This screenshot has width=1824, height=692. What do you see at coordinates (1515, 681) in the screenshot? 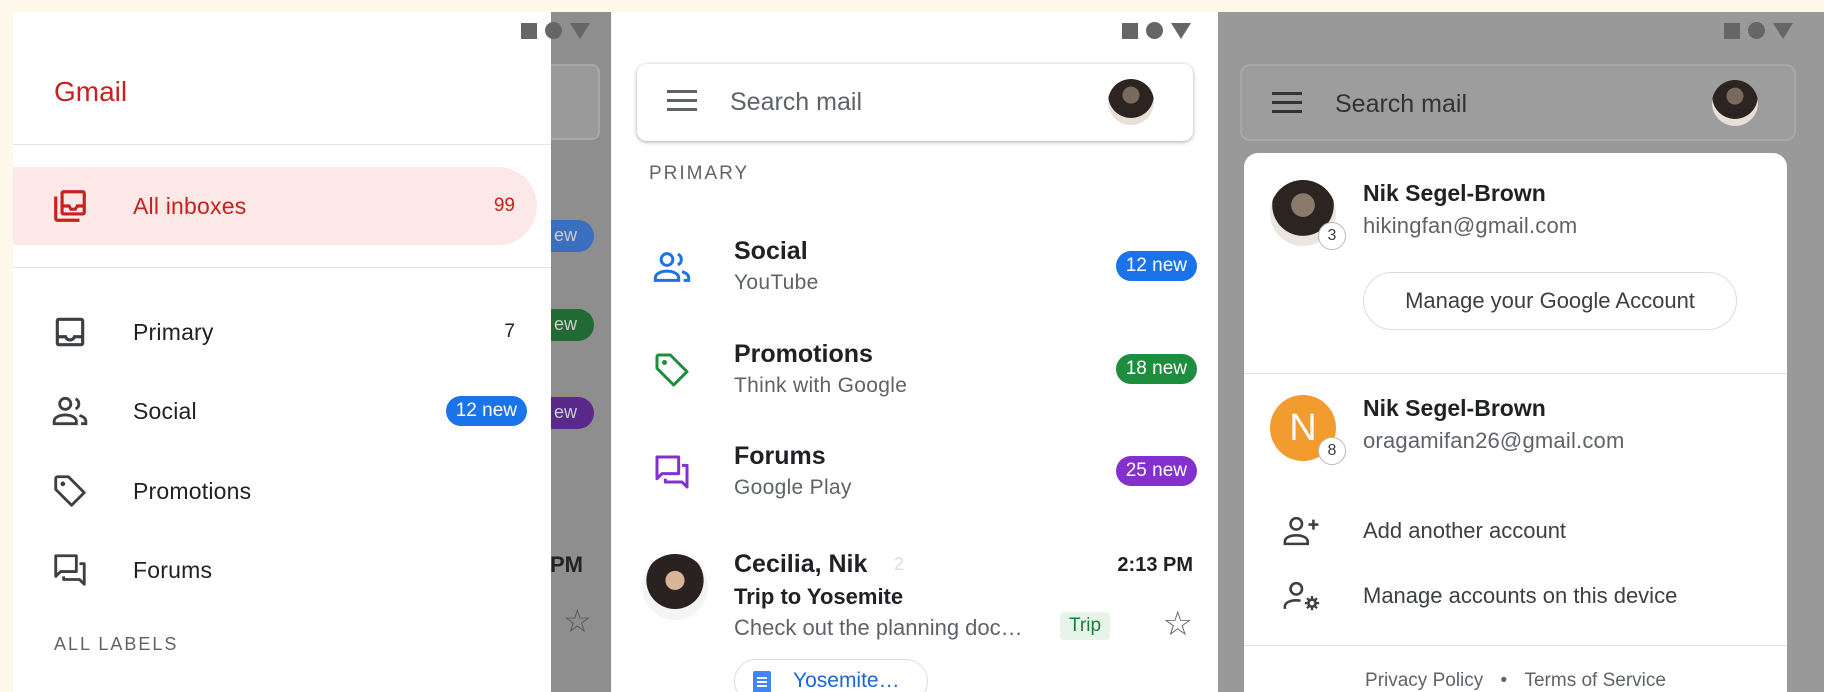
I see `footer-links: Privacy Policy • Terms of Service` at bounding box center [1515, 681].